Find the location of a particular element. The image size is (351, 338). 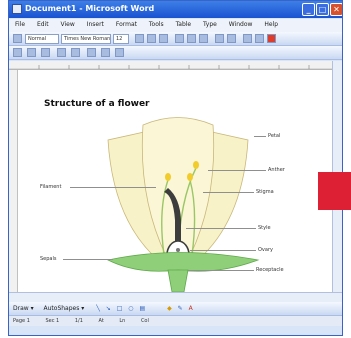

italic-icon is located at coordinates (151, 38).